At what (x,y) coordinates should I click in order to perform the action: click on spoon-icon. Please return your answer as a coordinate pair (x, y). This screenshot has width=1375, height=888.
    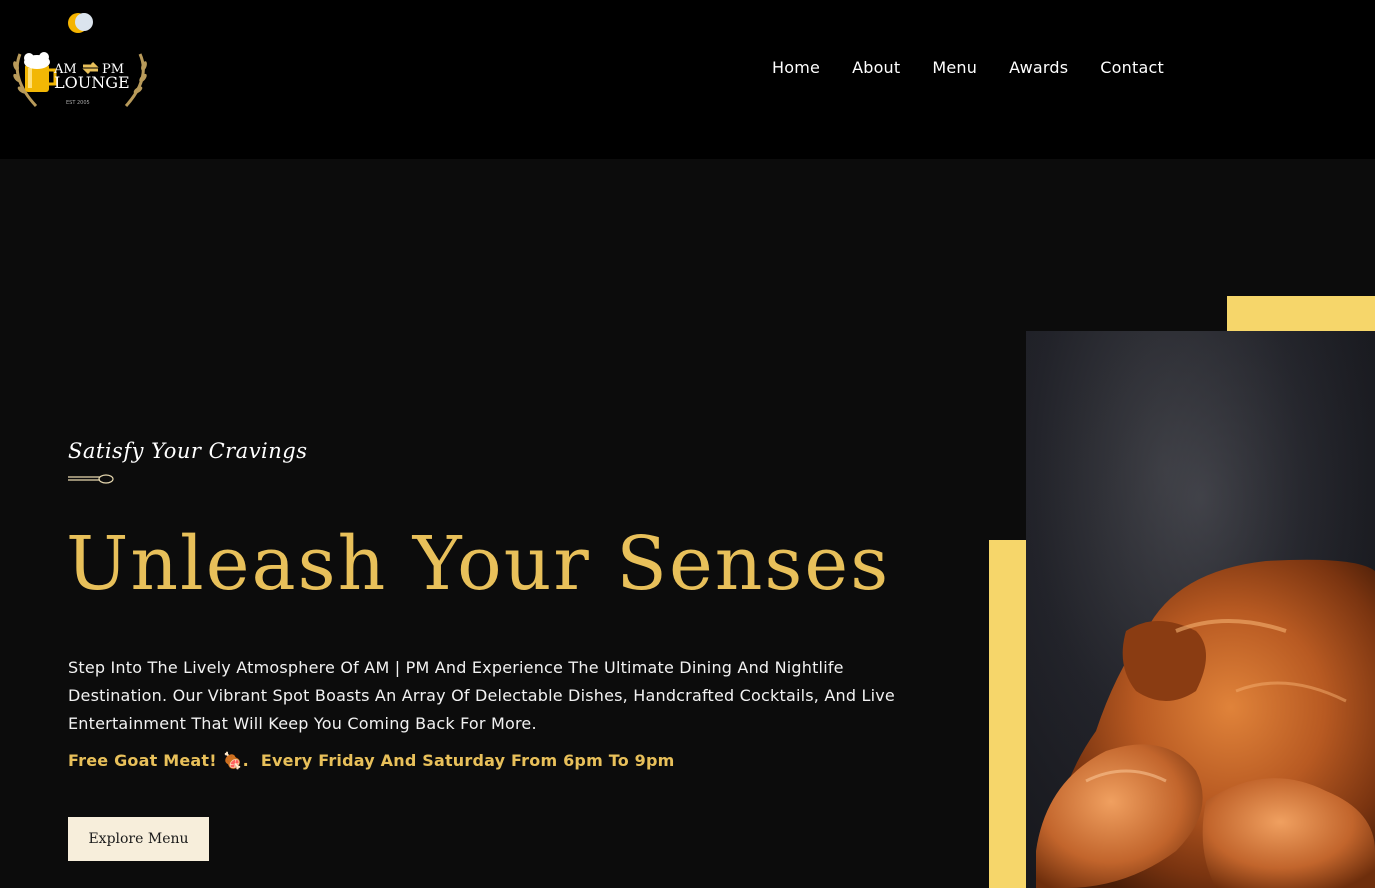
    Looking at the image, I should click on (91, 479).